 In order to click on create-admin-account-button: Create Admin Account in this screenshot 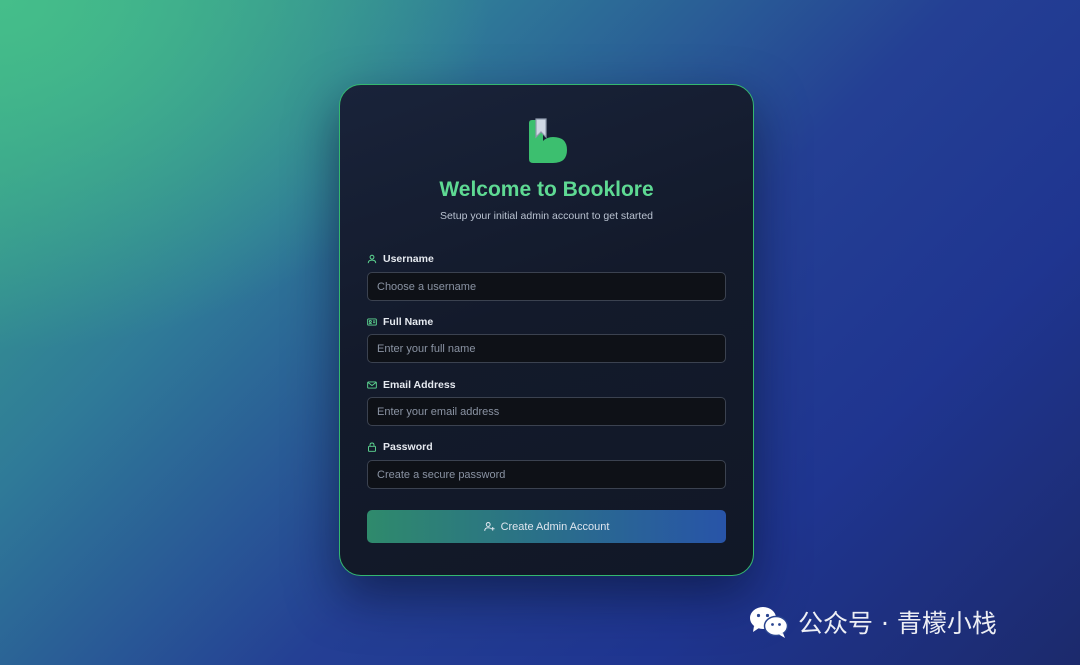, I will do `click(546, 526)`.